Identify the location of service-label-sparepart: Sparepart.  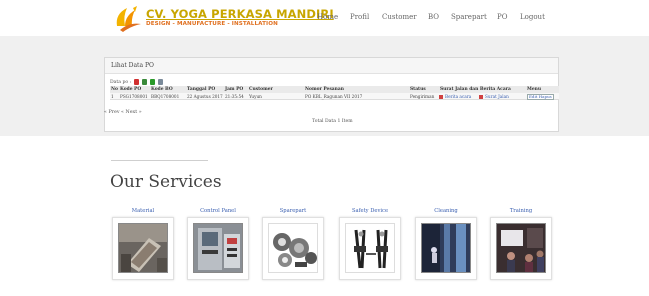
(293, 211).